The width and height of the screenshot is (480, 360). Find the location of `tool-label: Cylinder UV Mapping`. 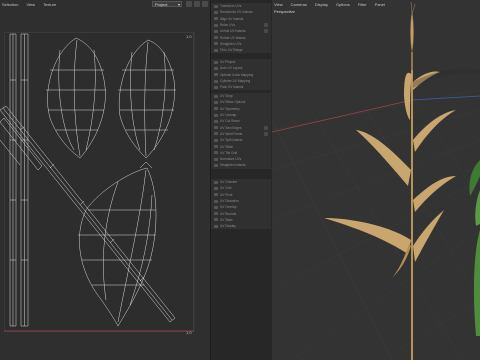

tool-label: Cylinder UV Mapping is located at coordinates (235, 81).